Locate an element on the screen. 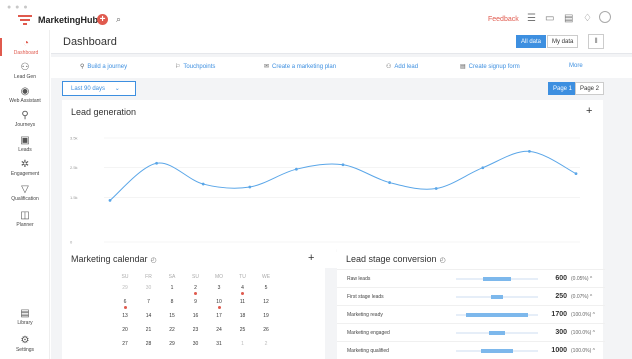 The height and width of the screenshot is (359, 632). calendar-date: 15 is located at coordinates (172, 316).